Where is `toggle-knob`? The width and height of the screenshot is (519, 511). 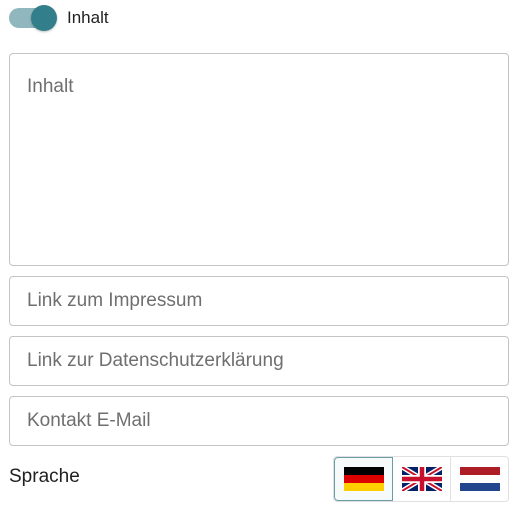 toggle-knob is located at coordinates (44, 18).